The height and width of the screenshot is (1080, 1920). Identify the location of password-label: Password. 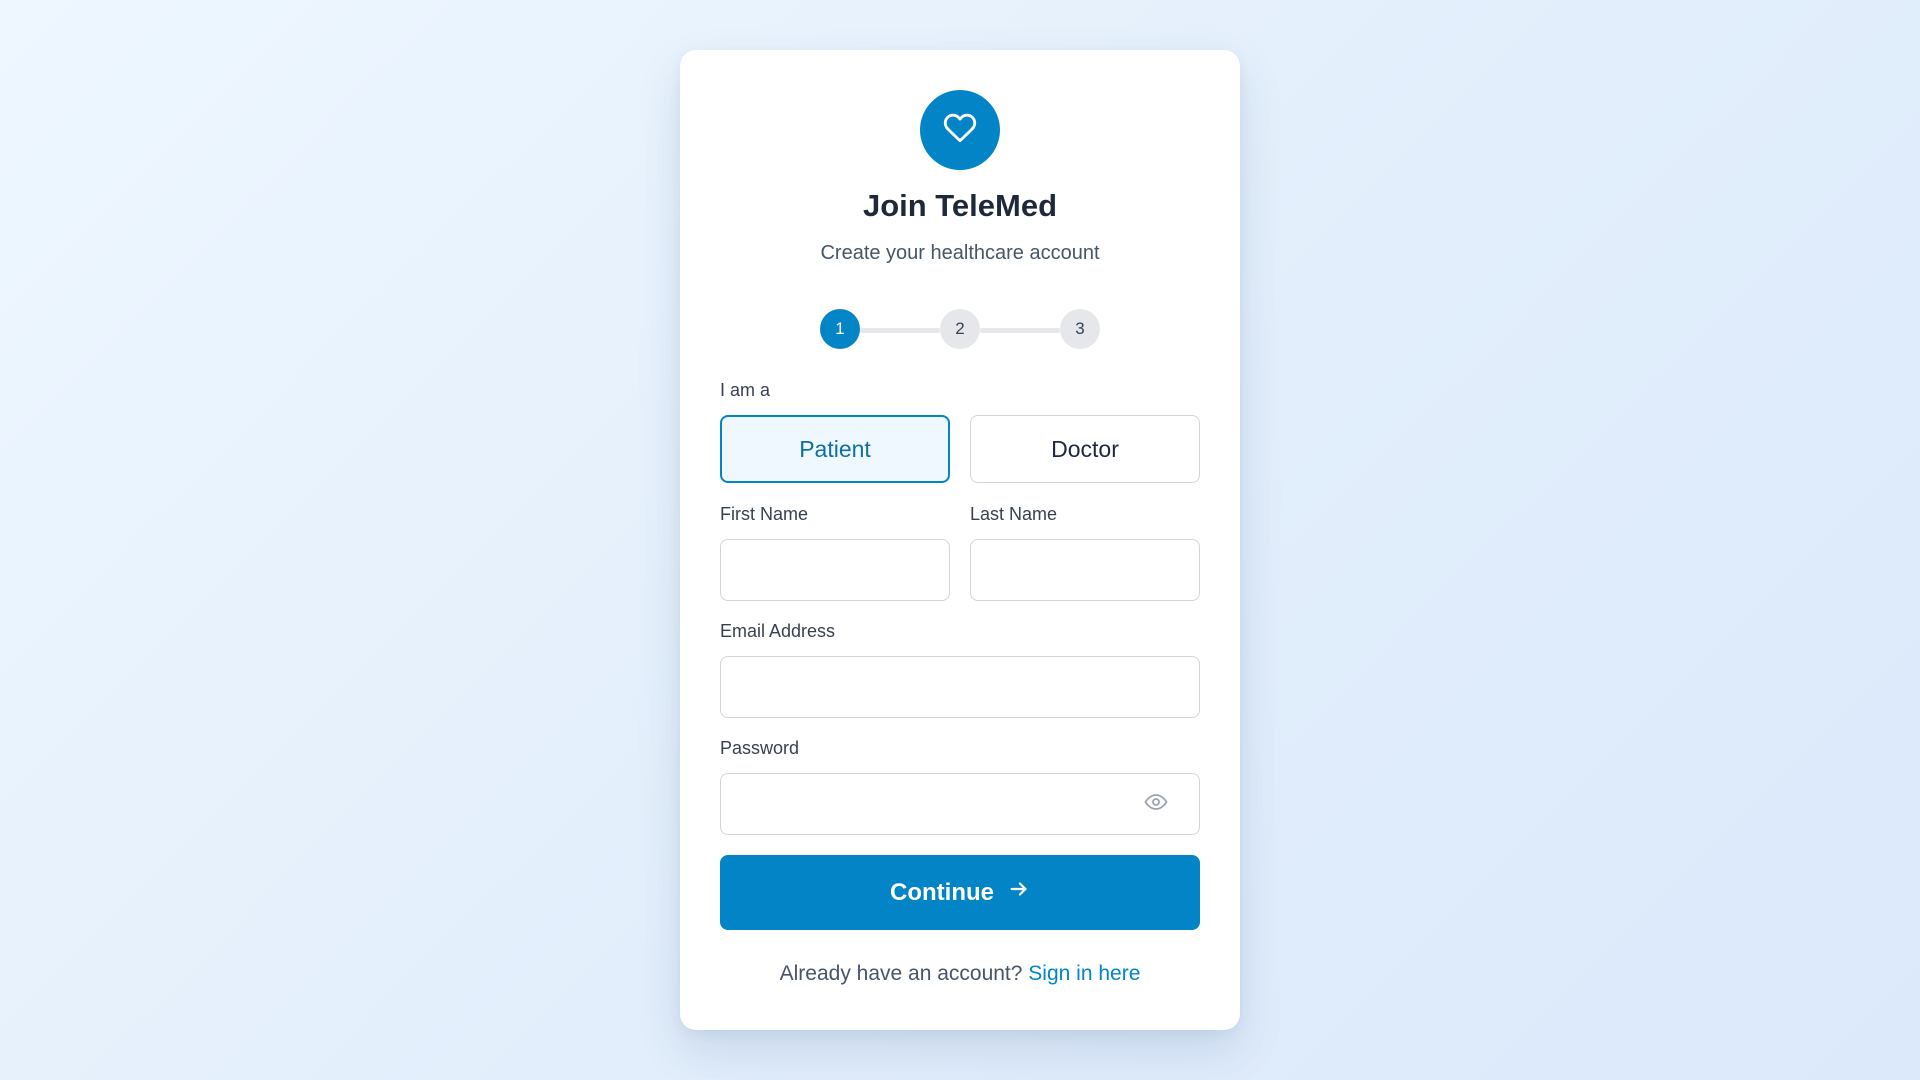
(760, 748).